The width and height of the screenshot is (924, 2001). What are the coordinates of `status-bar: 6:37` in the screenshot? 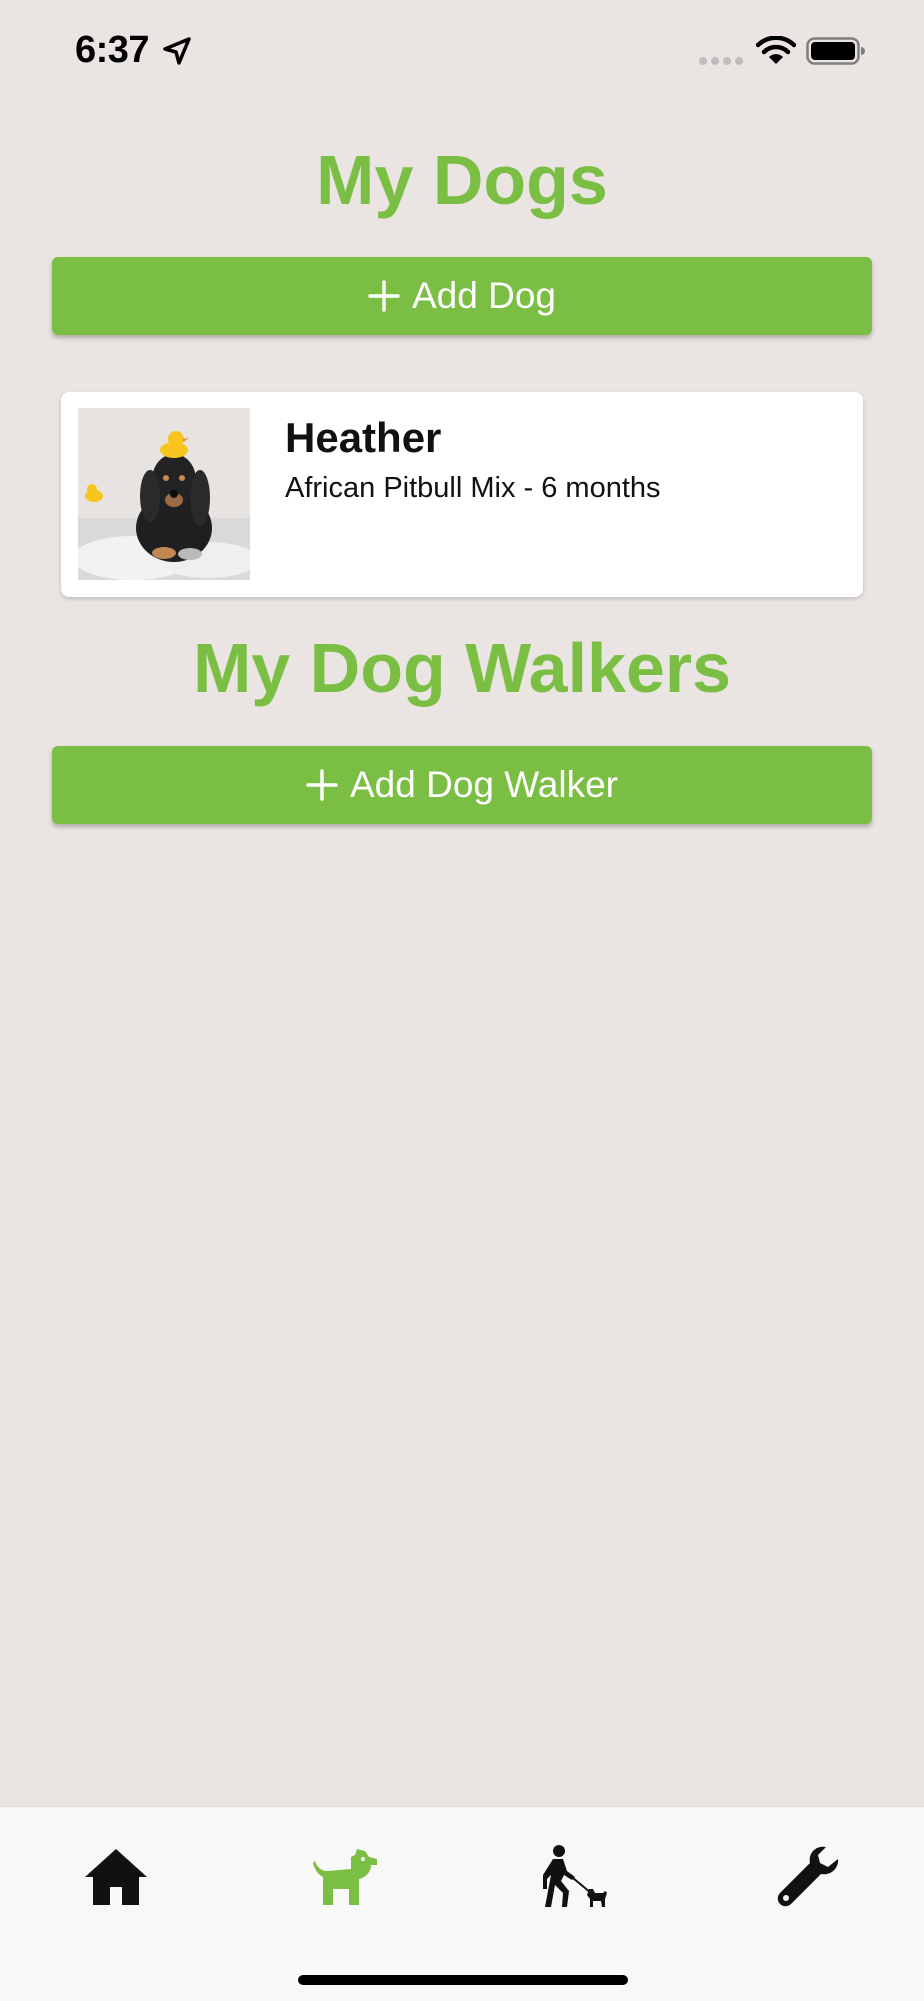 It's located at (462, 52).